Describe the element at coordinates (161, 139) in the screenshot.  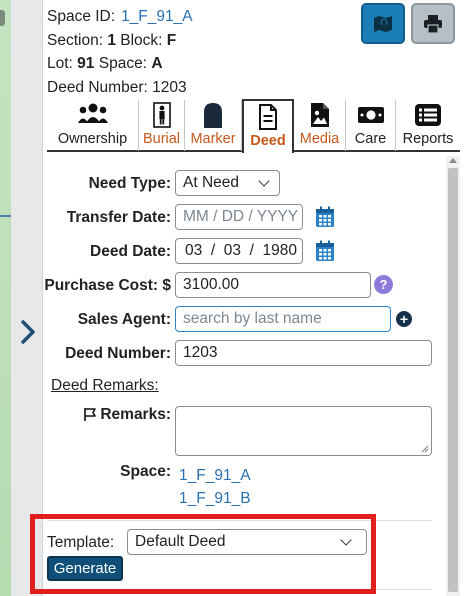
I see `tab-label: Burial` at that location.